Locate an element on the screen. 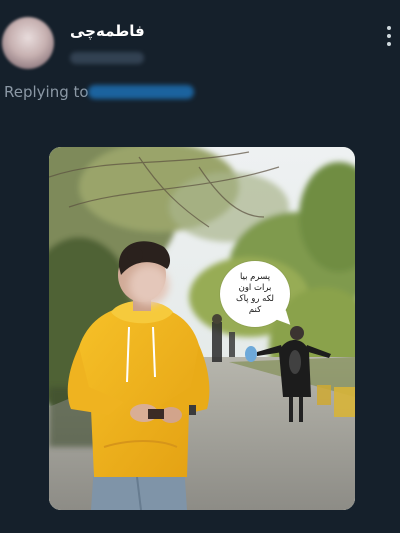  speech-bubble-text: پسرم بیا برات اون لکه رو پاک کنم is located at coordinates (255, 293).